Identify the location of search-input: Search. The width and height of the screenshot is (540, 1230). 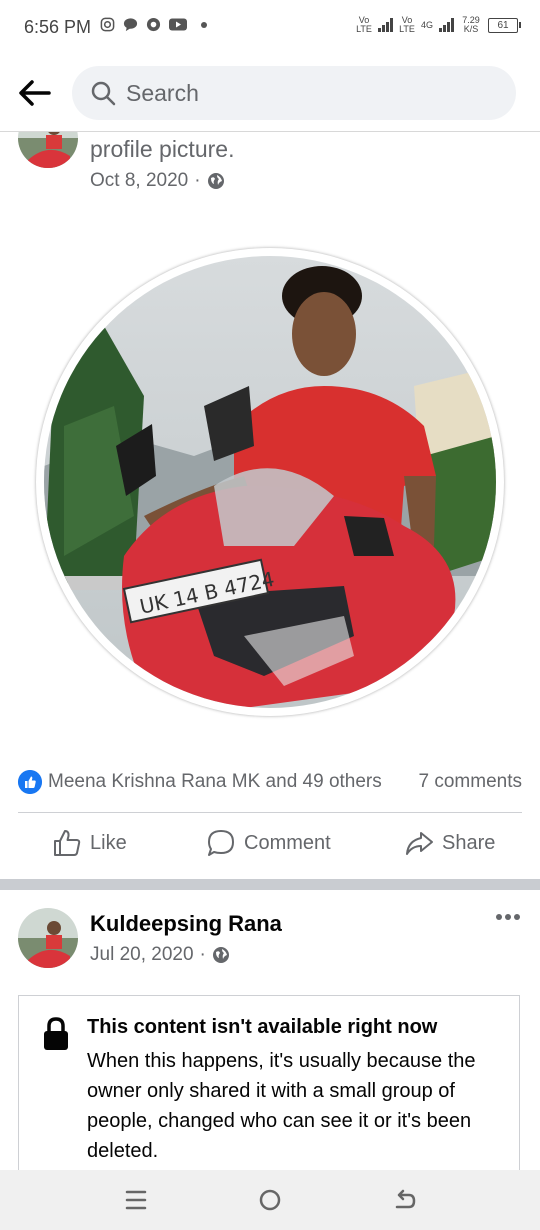
(294, 93).